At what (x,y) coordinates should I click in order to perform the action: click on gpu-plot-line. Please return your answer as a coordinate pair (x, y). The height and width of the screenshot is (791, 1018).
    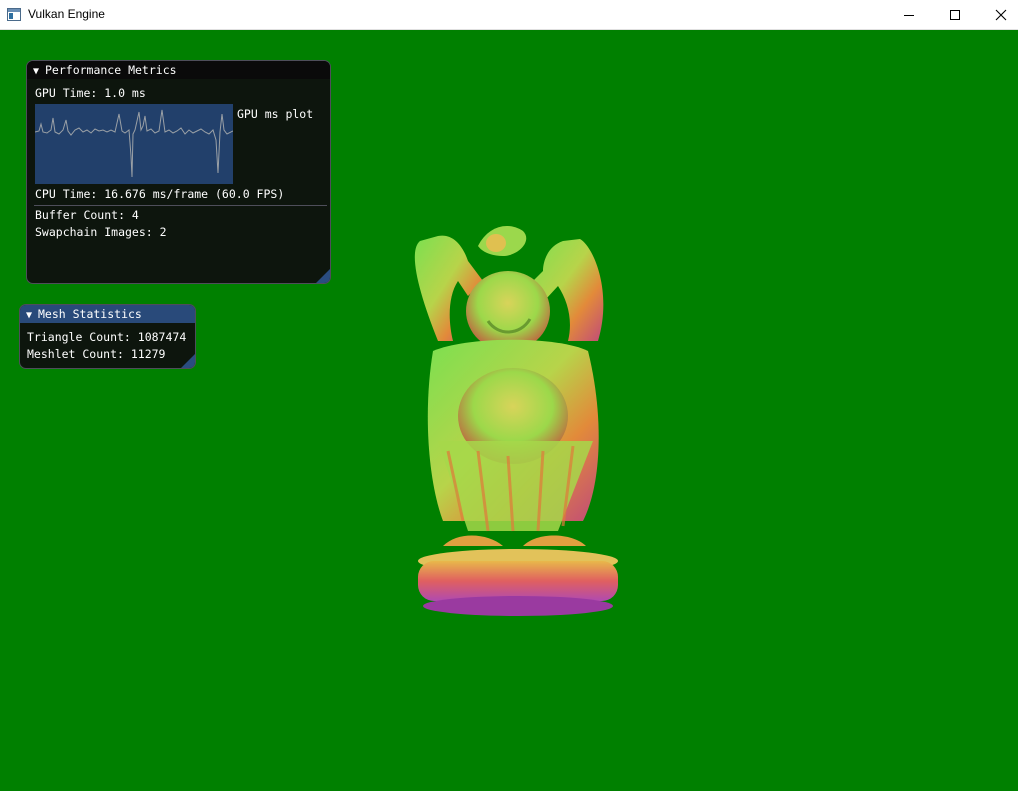
    Looking at the image, I should click on (134, 143).